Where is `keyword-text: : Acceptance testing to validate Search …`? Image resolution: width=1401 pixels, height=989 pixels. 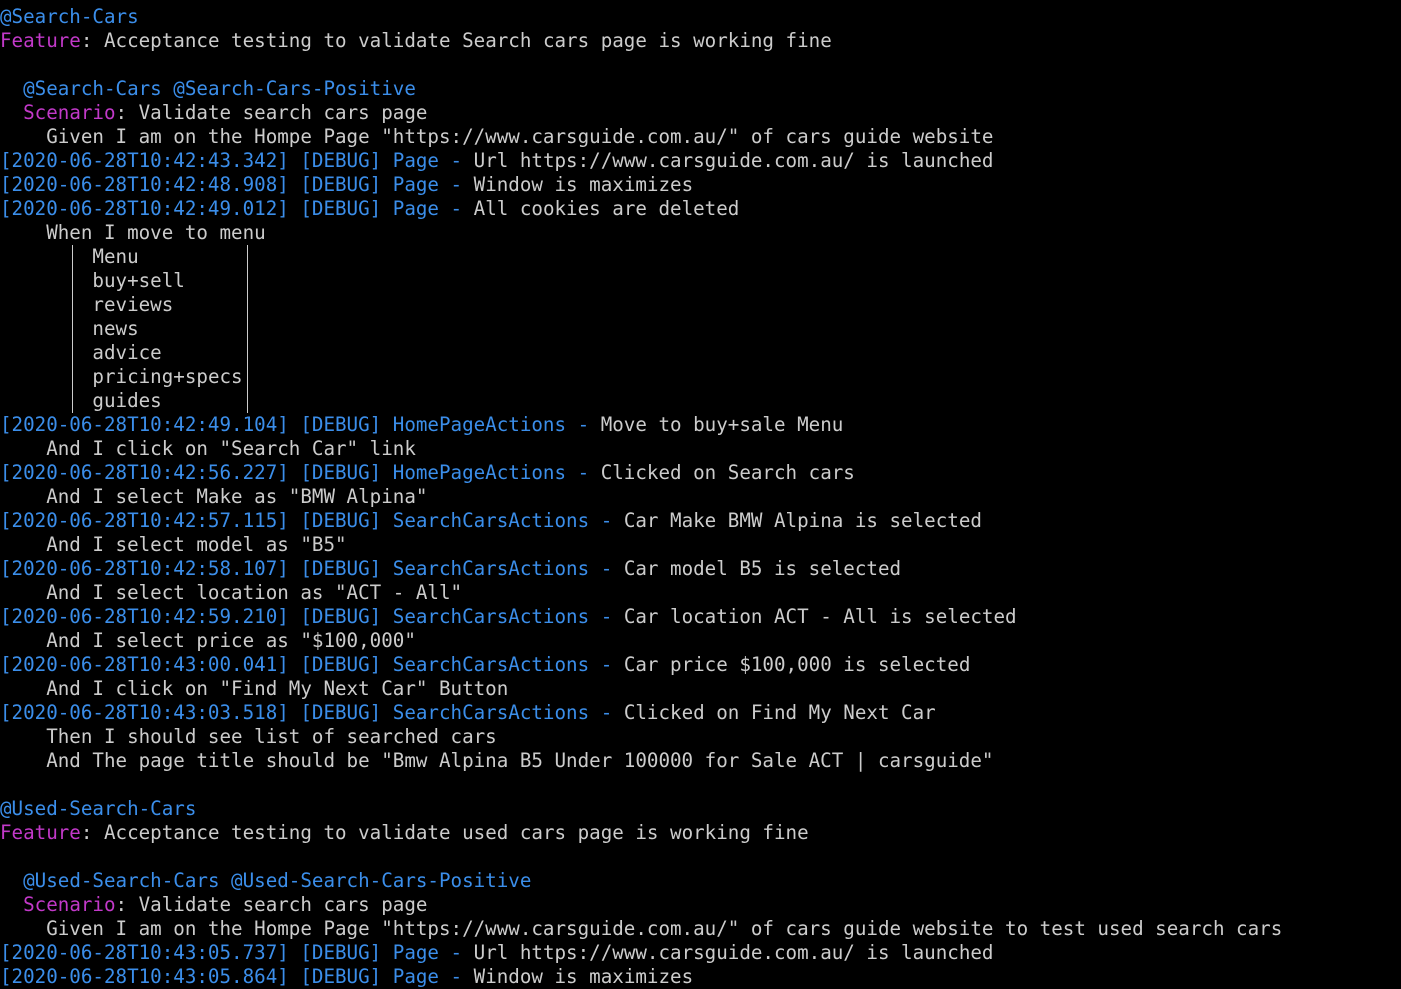
keyword-text: : Acceptance testing to validate Search … is located at coordinates (456, 40).